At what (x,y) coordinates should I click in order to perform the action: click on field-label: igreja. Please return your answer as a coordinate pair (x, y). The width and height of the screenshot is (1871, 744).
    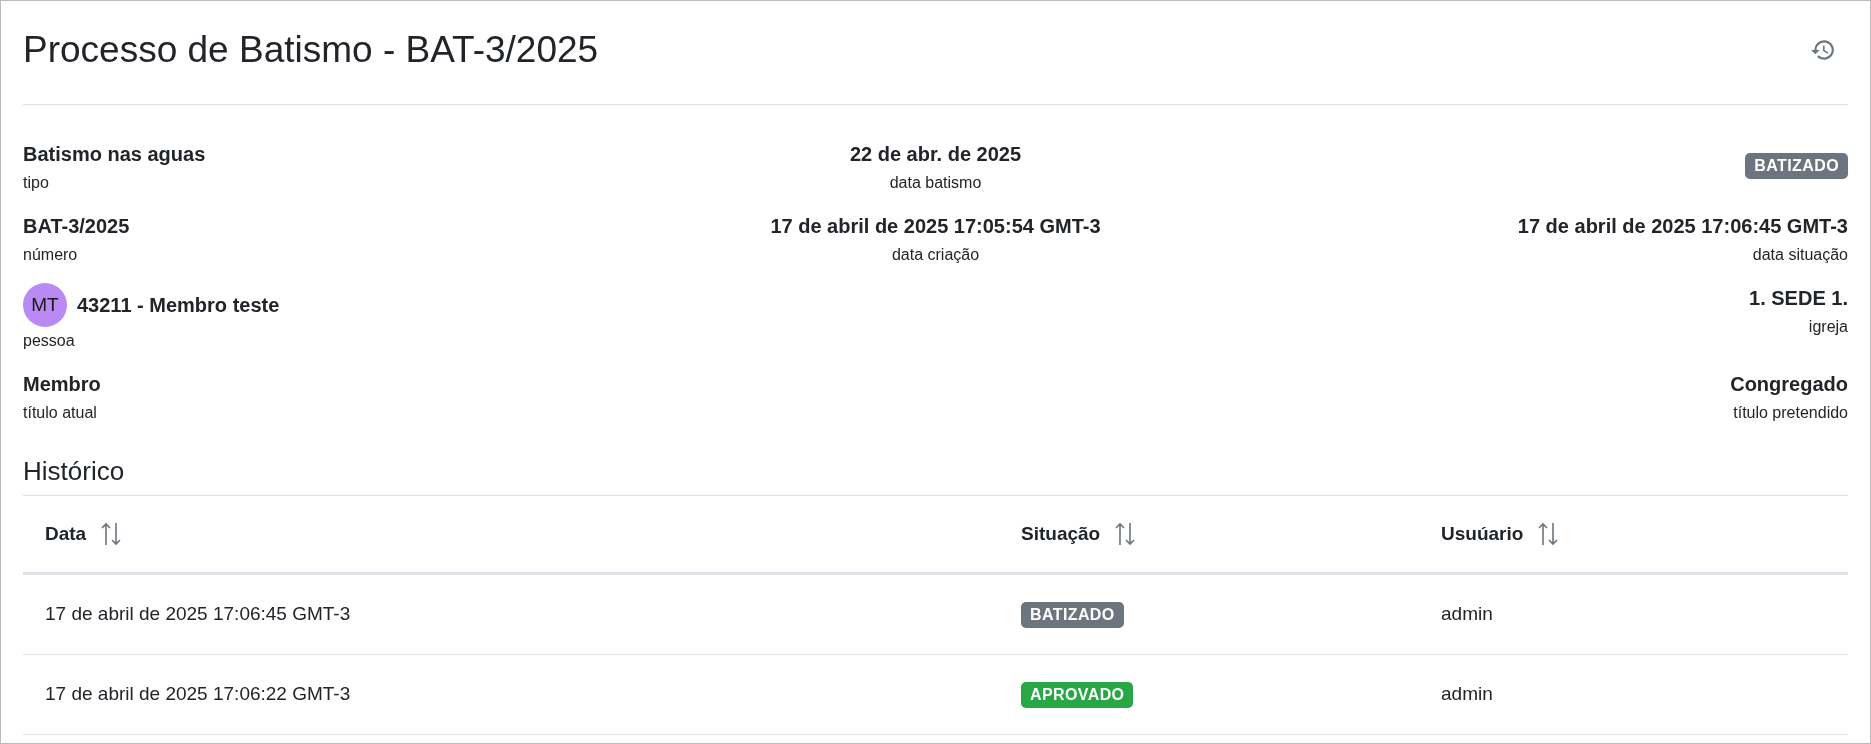
    Looking at the image, I should click on (1828, 327).